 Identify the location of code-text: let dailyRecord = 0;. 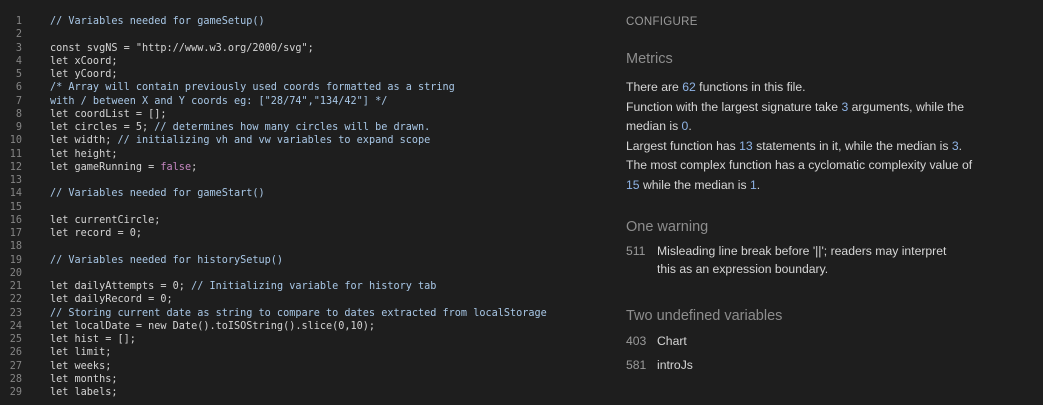
(111, 300).